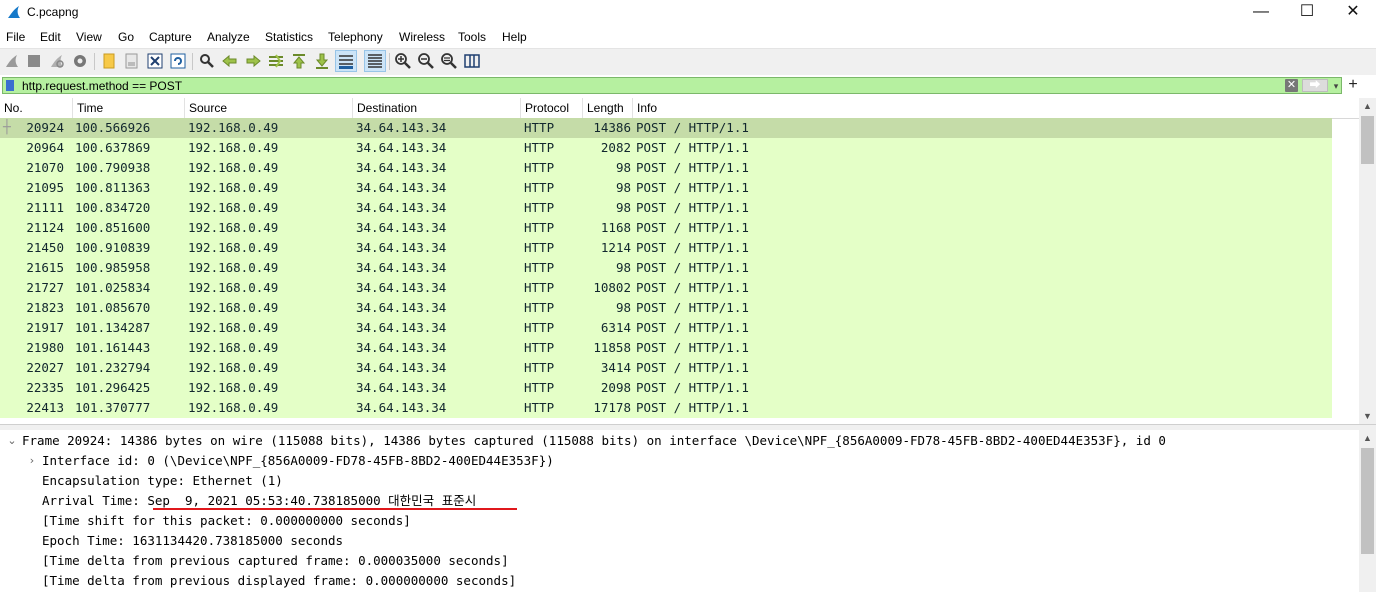 The image size is (1376, 592). I want to click on chevron-down-icon: ⌄, so click(12, 441).